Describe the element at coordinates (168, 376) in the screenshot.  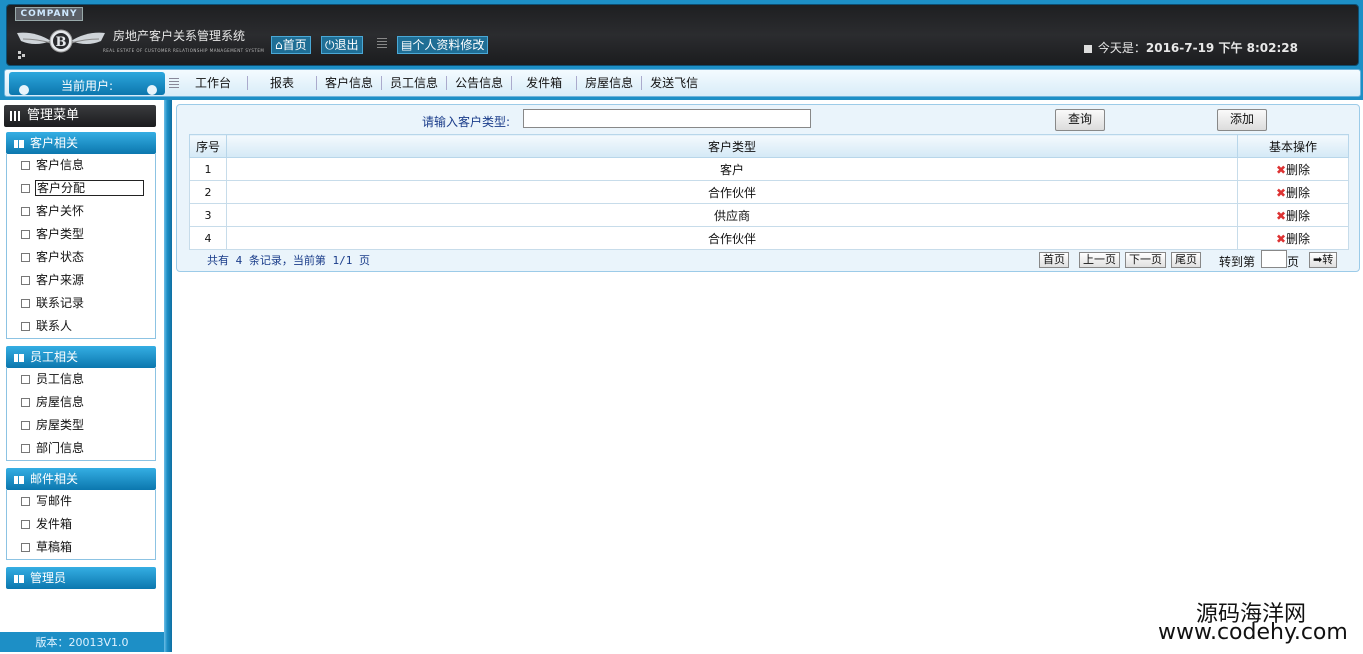
I see `sidebar-divider` at that location.